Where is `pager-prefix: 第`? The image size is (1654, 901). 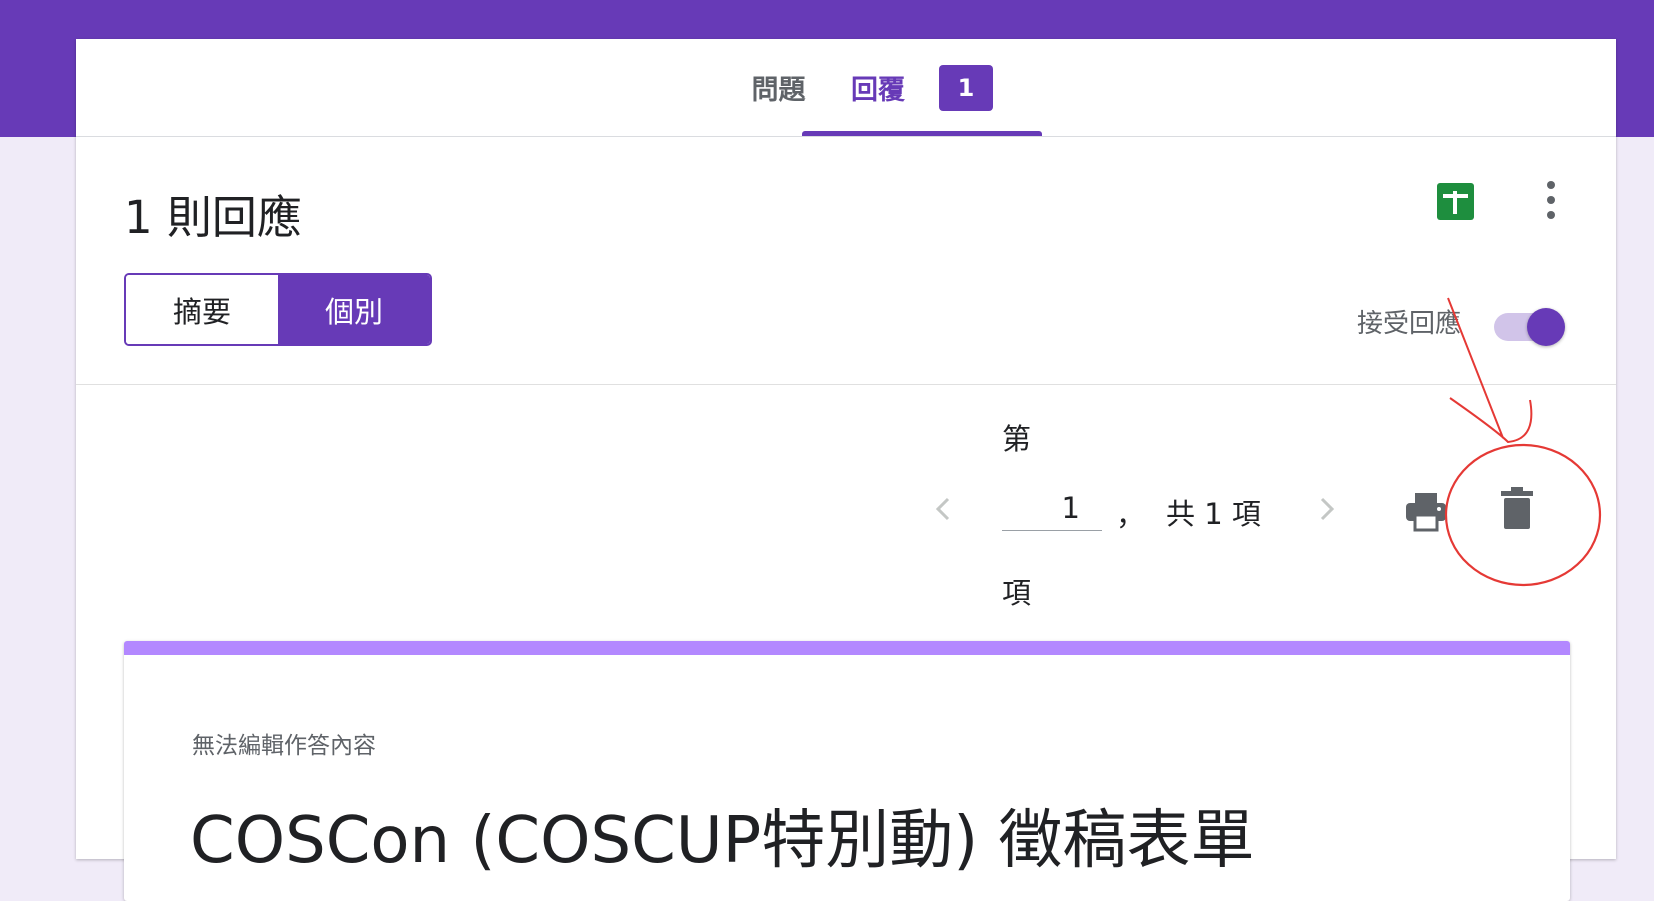
pager-prefix: 第 is located at coordinates (1017, 439).